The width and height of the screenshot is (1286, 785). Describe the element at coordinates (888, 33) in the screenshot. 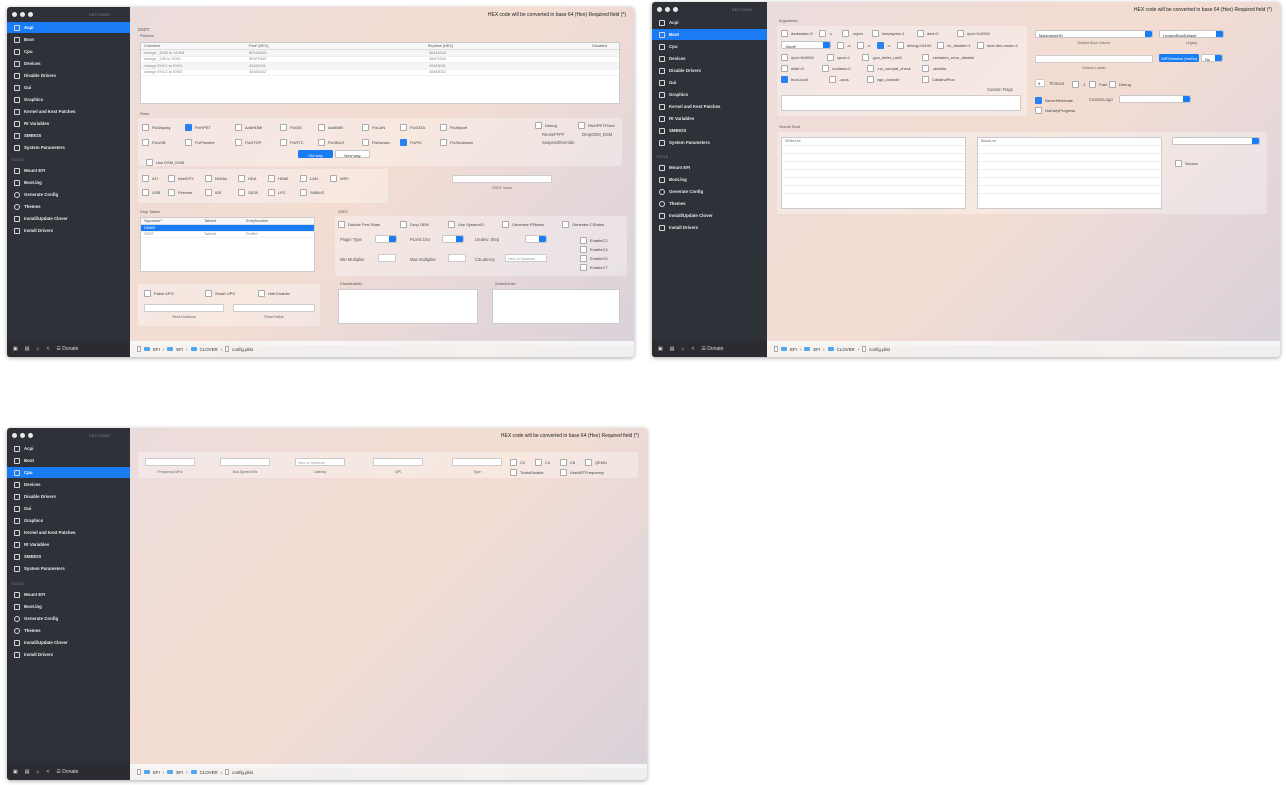

I see `arg-checkbox: keepsyms=1` at that location.